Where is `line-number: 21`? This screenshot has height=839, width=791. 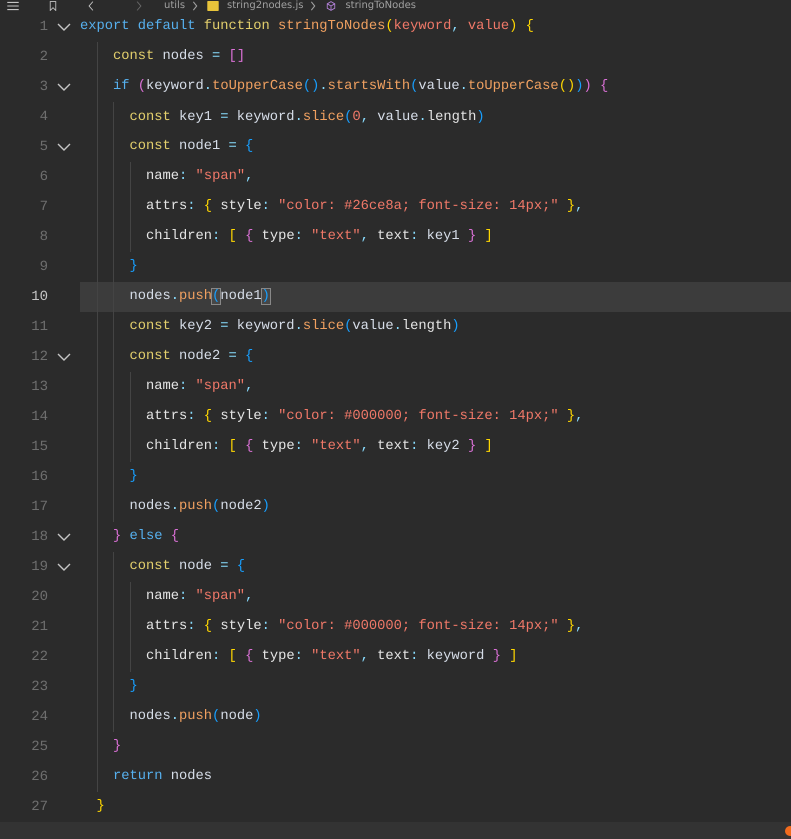
line-number: 21 is located at coordinates (39, 627).